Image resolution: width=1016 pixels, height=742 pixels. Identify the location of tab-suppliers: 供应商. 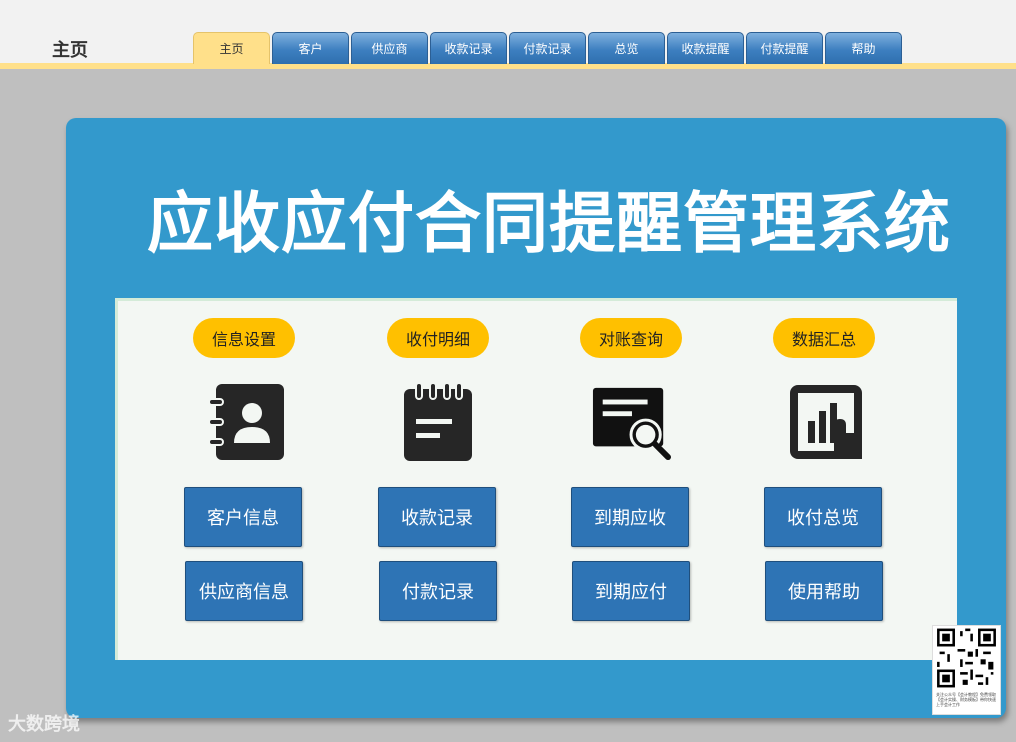
(389, 48).